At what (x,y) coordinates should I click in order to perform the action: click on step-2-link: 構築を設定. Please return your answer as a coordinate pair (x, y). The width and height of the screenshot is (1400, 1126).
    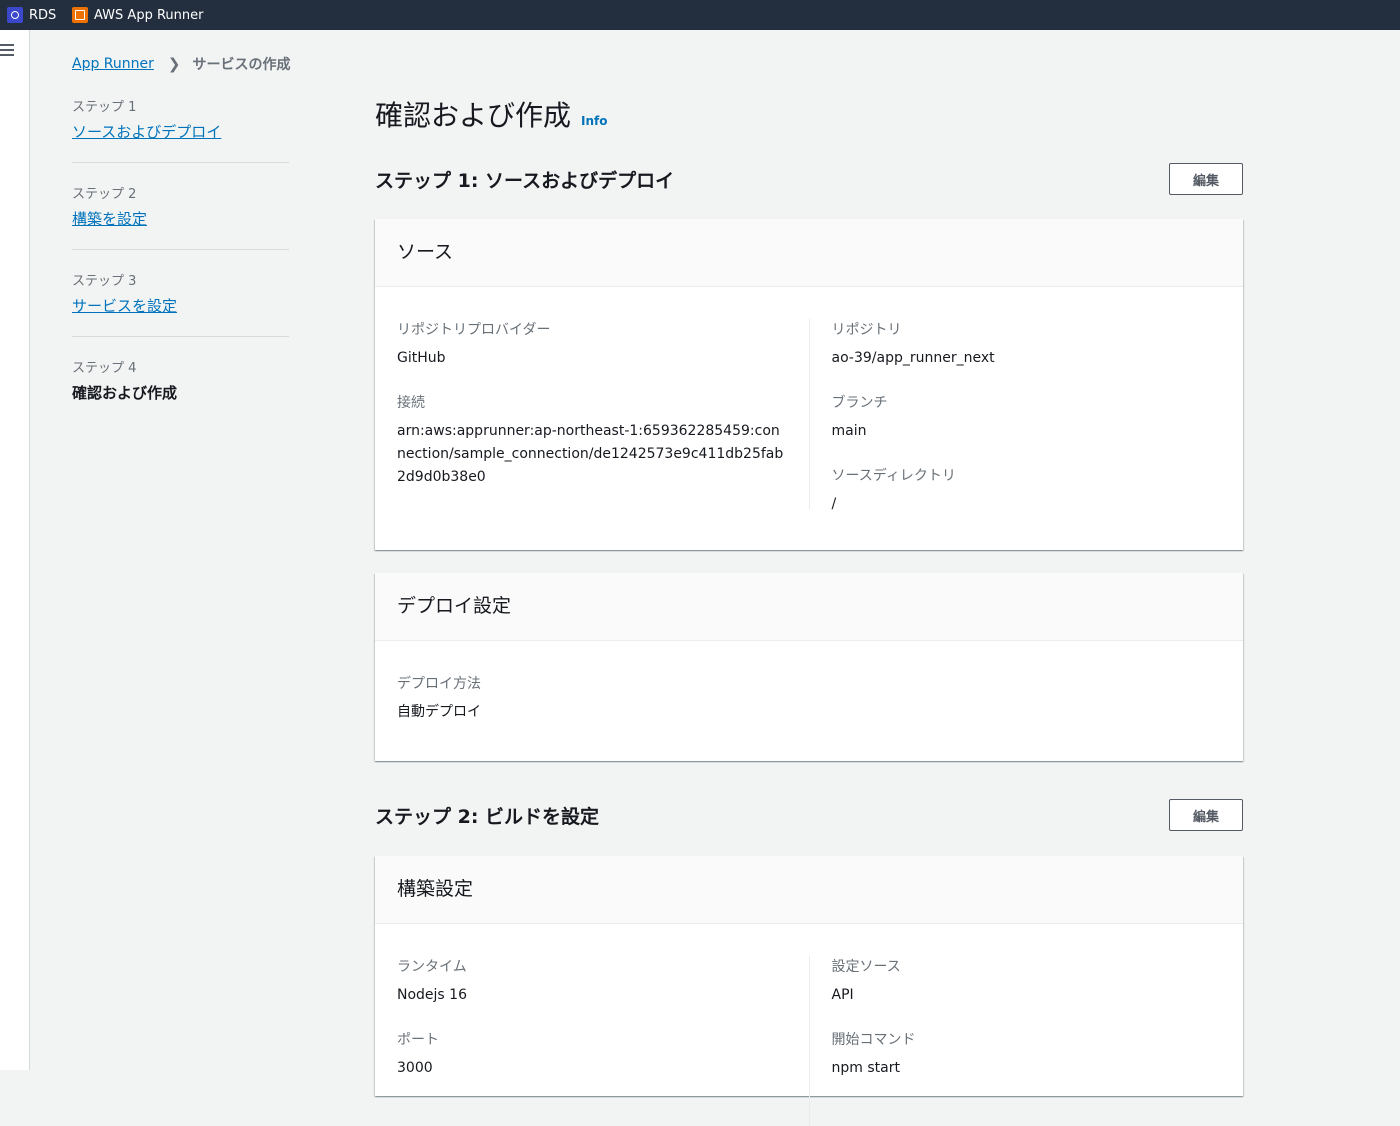
    Looking at the image, I should click on (180, 218).